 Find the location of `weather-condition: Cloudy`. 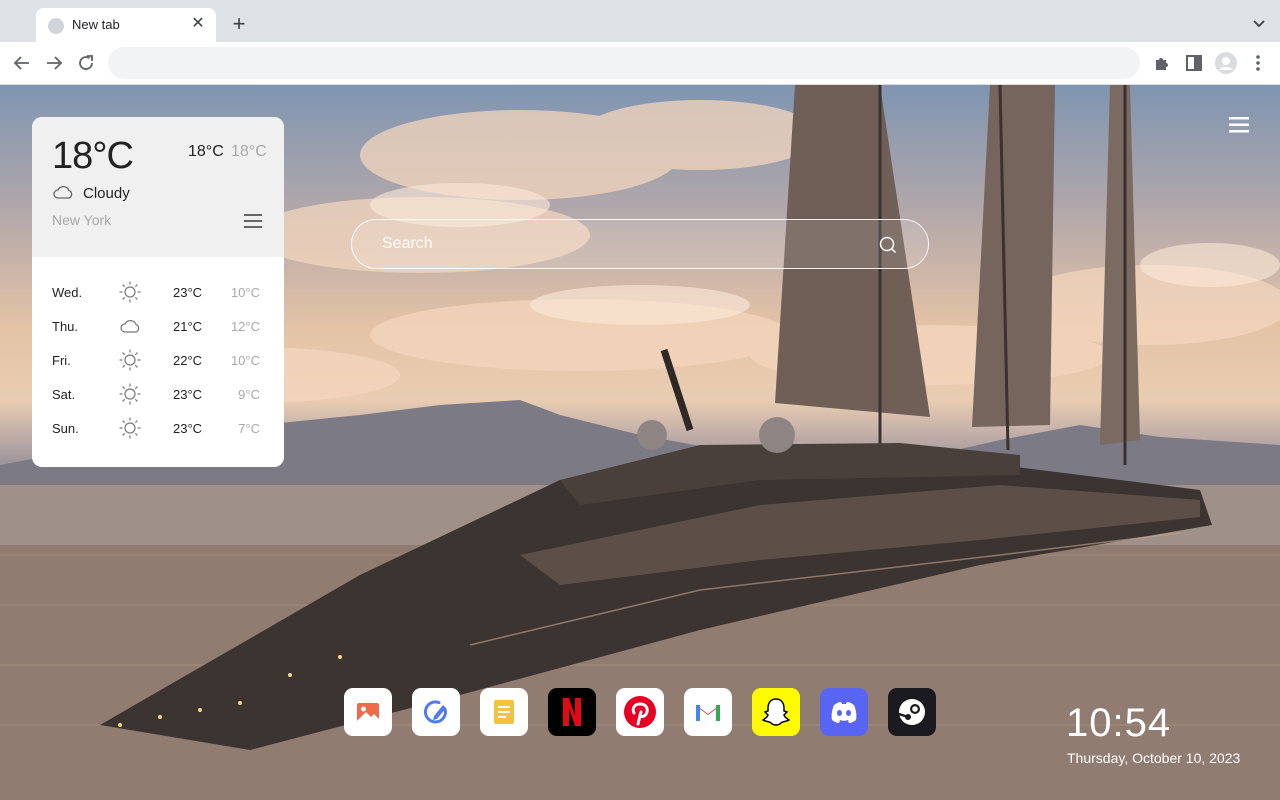

weather-condition: Cloudy is located at coordinates (106, 193).